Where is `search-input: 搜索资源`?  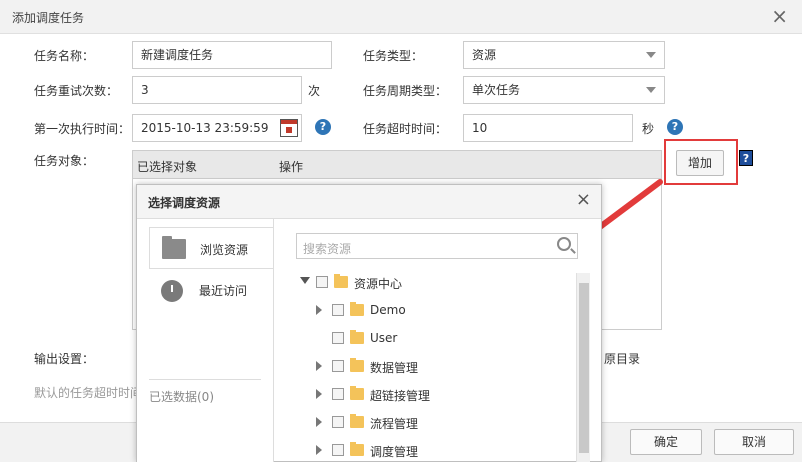 search-input: 搜索资源 is located at coordinates (437, 246).